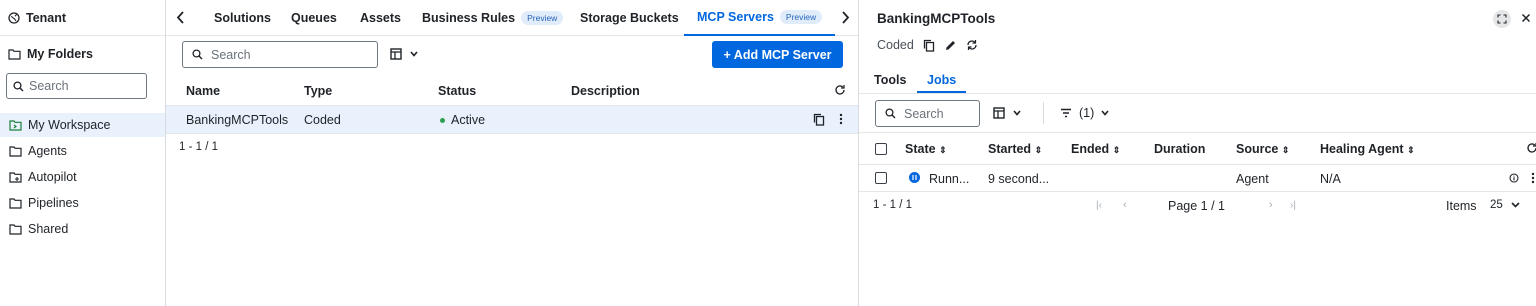 The image size is (1536, 306). I want to click on filter-button: (1), so click(1084, 113).